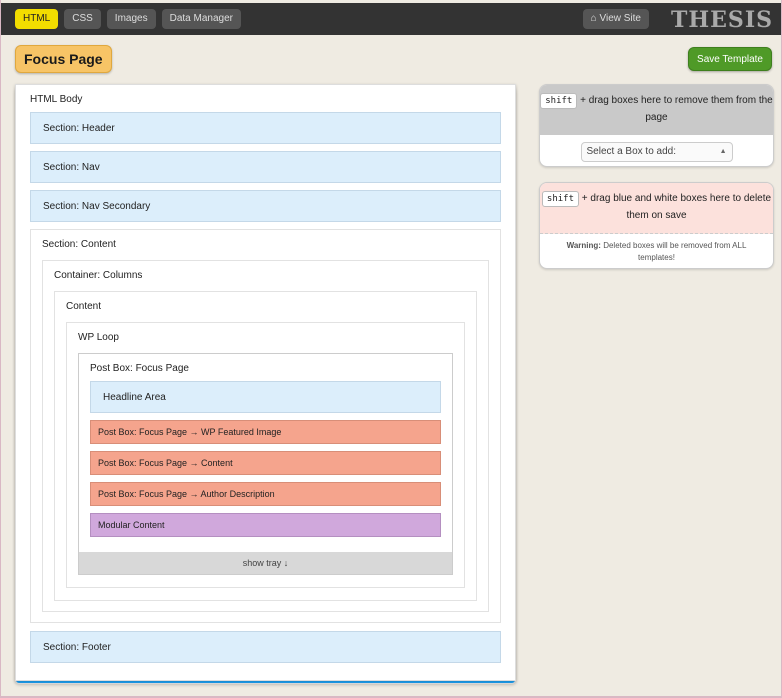  Describe the element at coordinates (620, 18) in the screenshot. I see `view-site-label: View Site` at that location.